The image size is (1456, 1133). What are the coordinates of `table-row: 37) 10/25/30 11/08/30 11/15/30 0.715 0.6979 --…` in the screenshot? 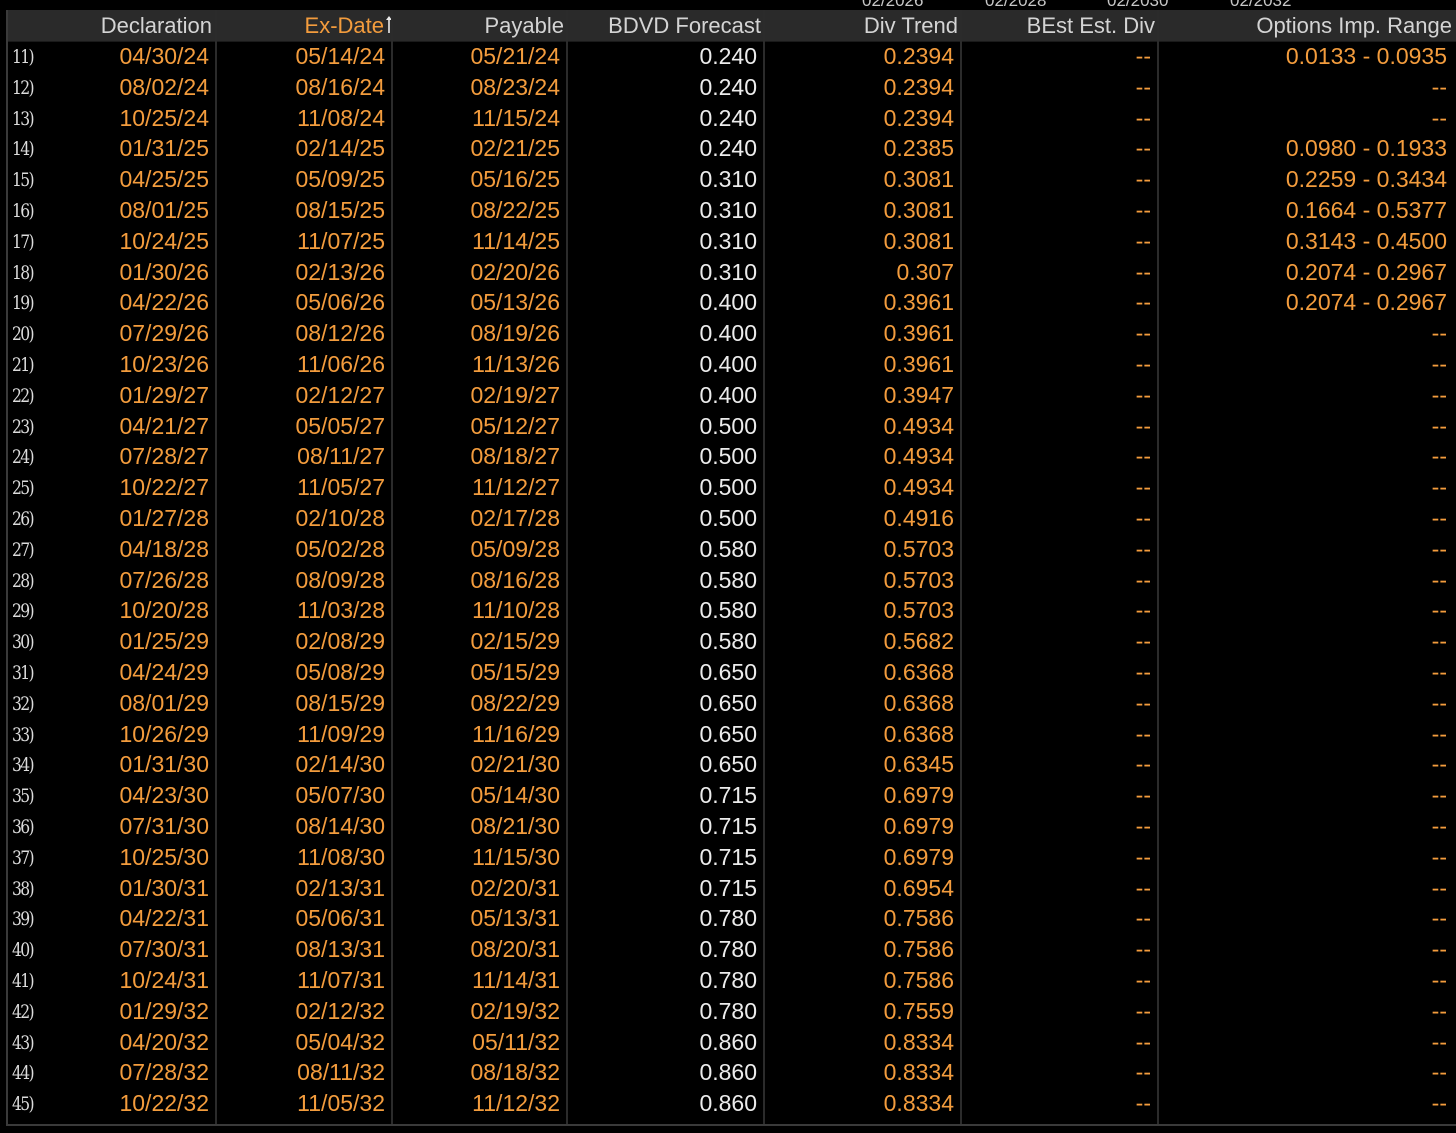 It's located at (728, 857).